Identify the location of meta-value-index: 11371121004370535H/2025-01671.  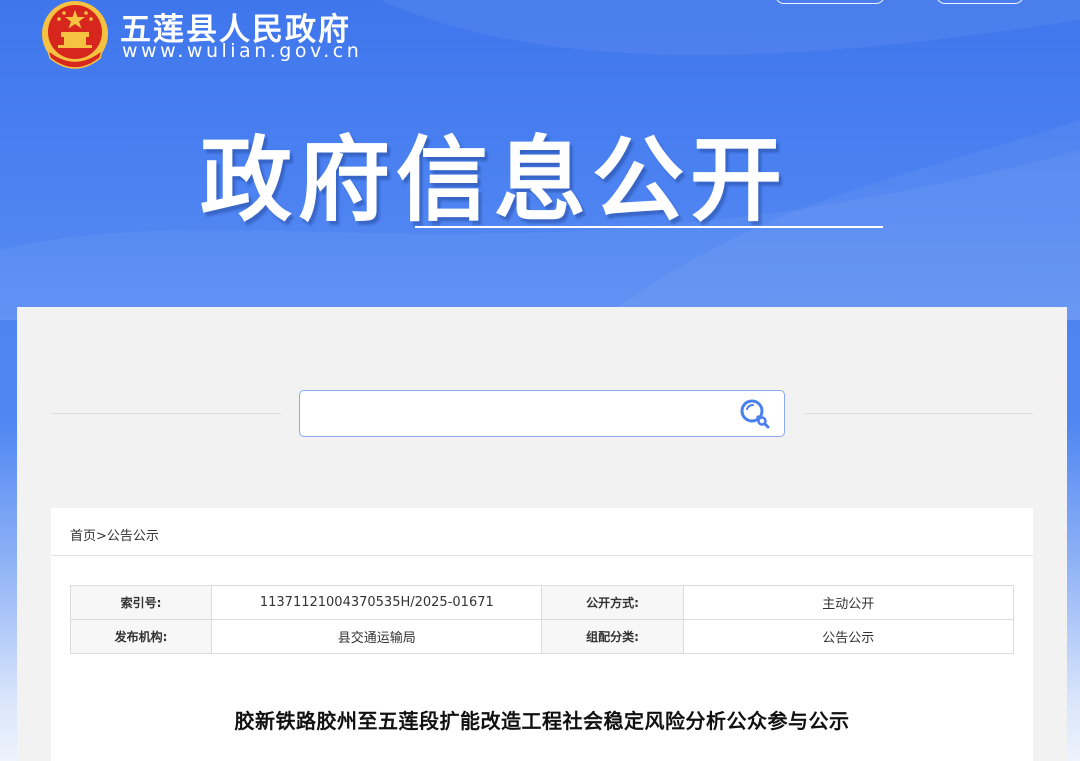
(377, 602).